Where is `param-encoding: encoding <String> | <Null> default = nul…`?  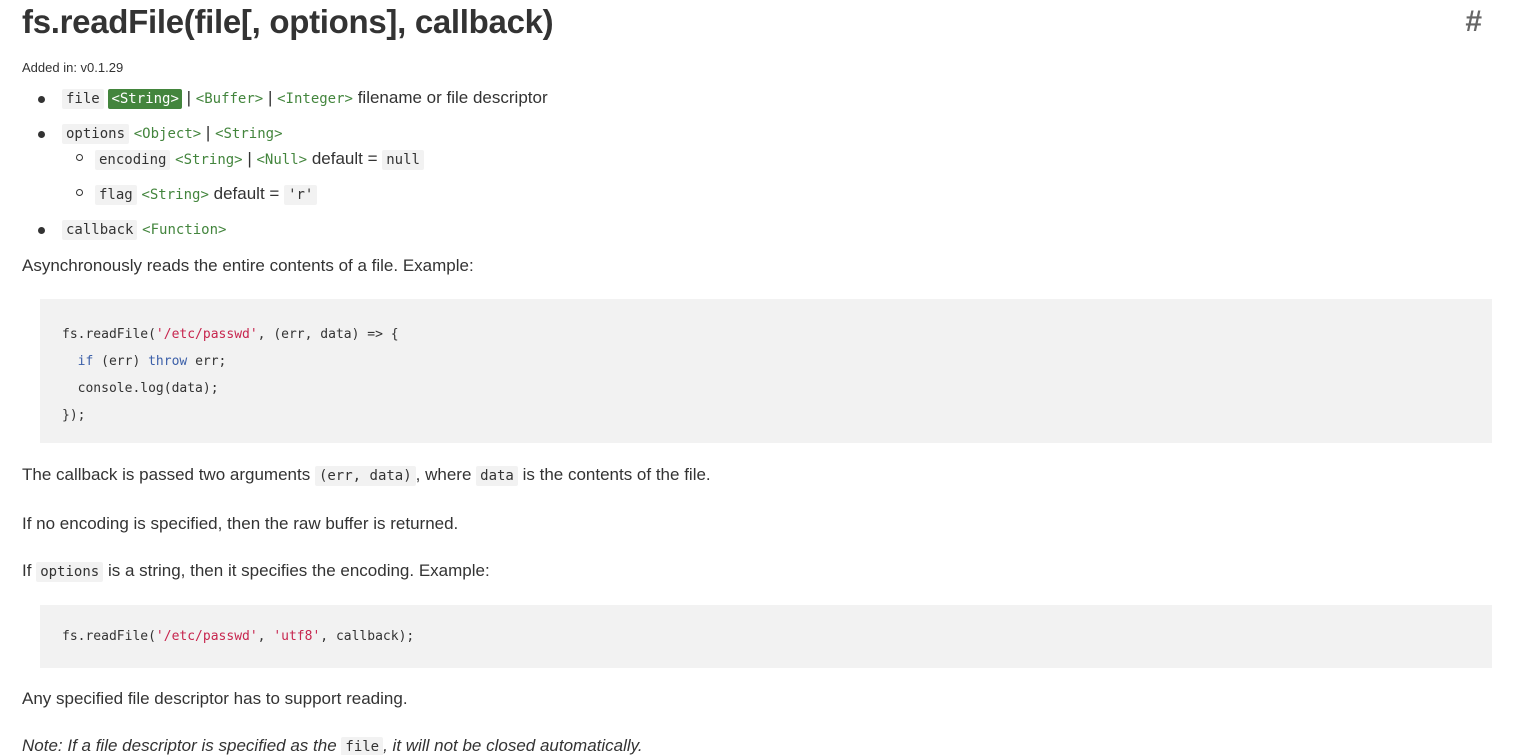 param-encoding: encoding <String> | <Null> default = nul… is located at coordinates (777, 159).